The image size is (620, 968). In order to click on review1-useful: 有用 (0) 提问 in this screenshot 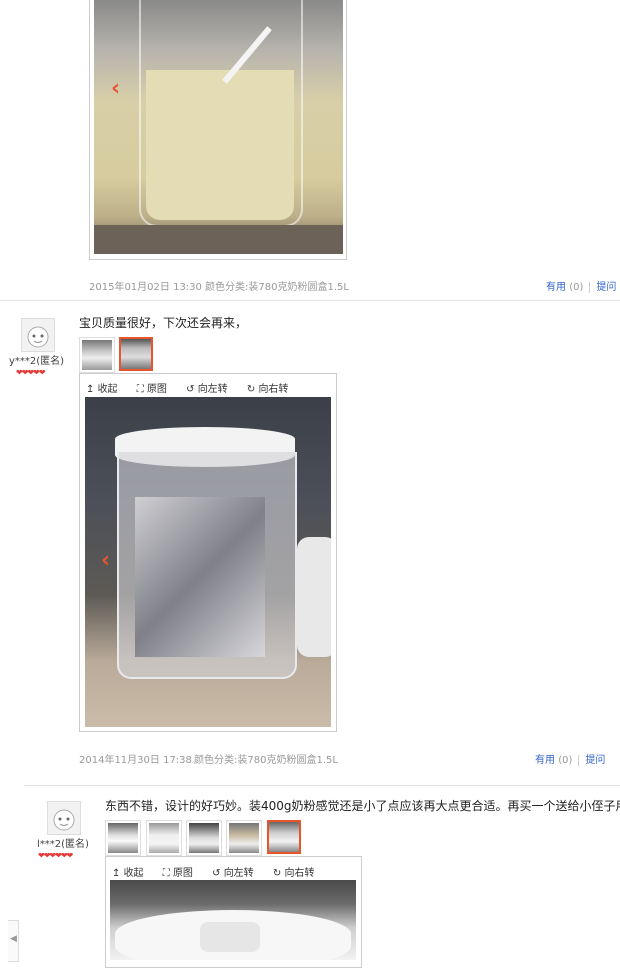, I will do `click(581, 285)`.